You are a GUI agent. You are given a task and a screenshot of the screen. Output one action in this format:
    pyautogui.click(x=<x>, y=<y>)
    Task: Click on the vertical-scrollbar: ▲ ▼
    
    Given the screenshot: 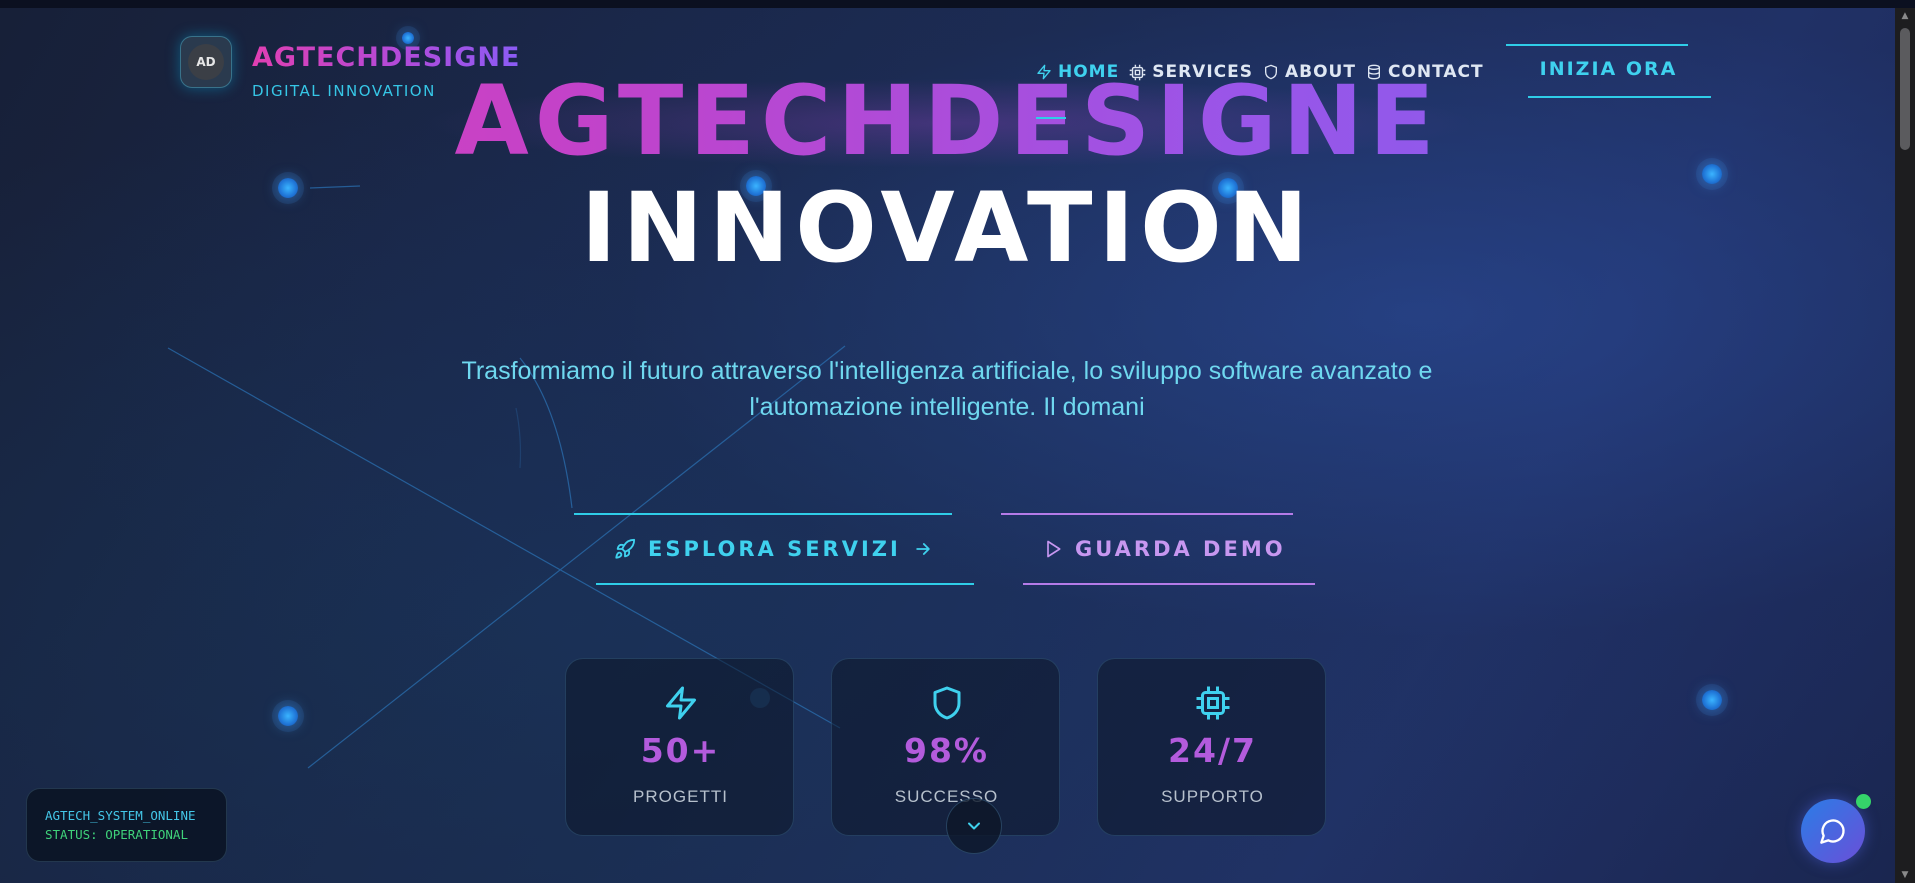 What is the action you would take?
    pyautogui.click(x=1905, y=445)
    